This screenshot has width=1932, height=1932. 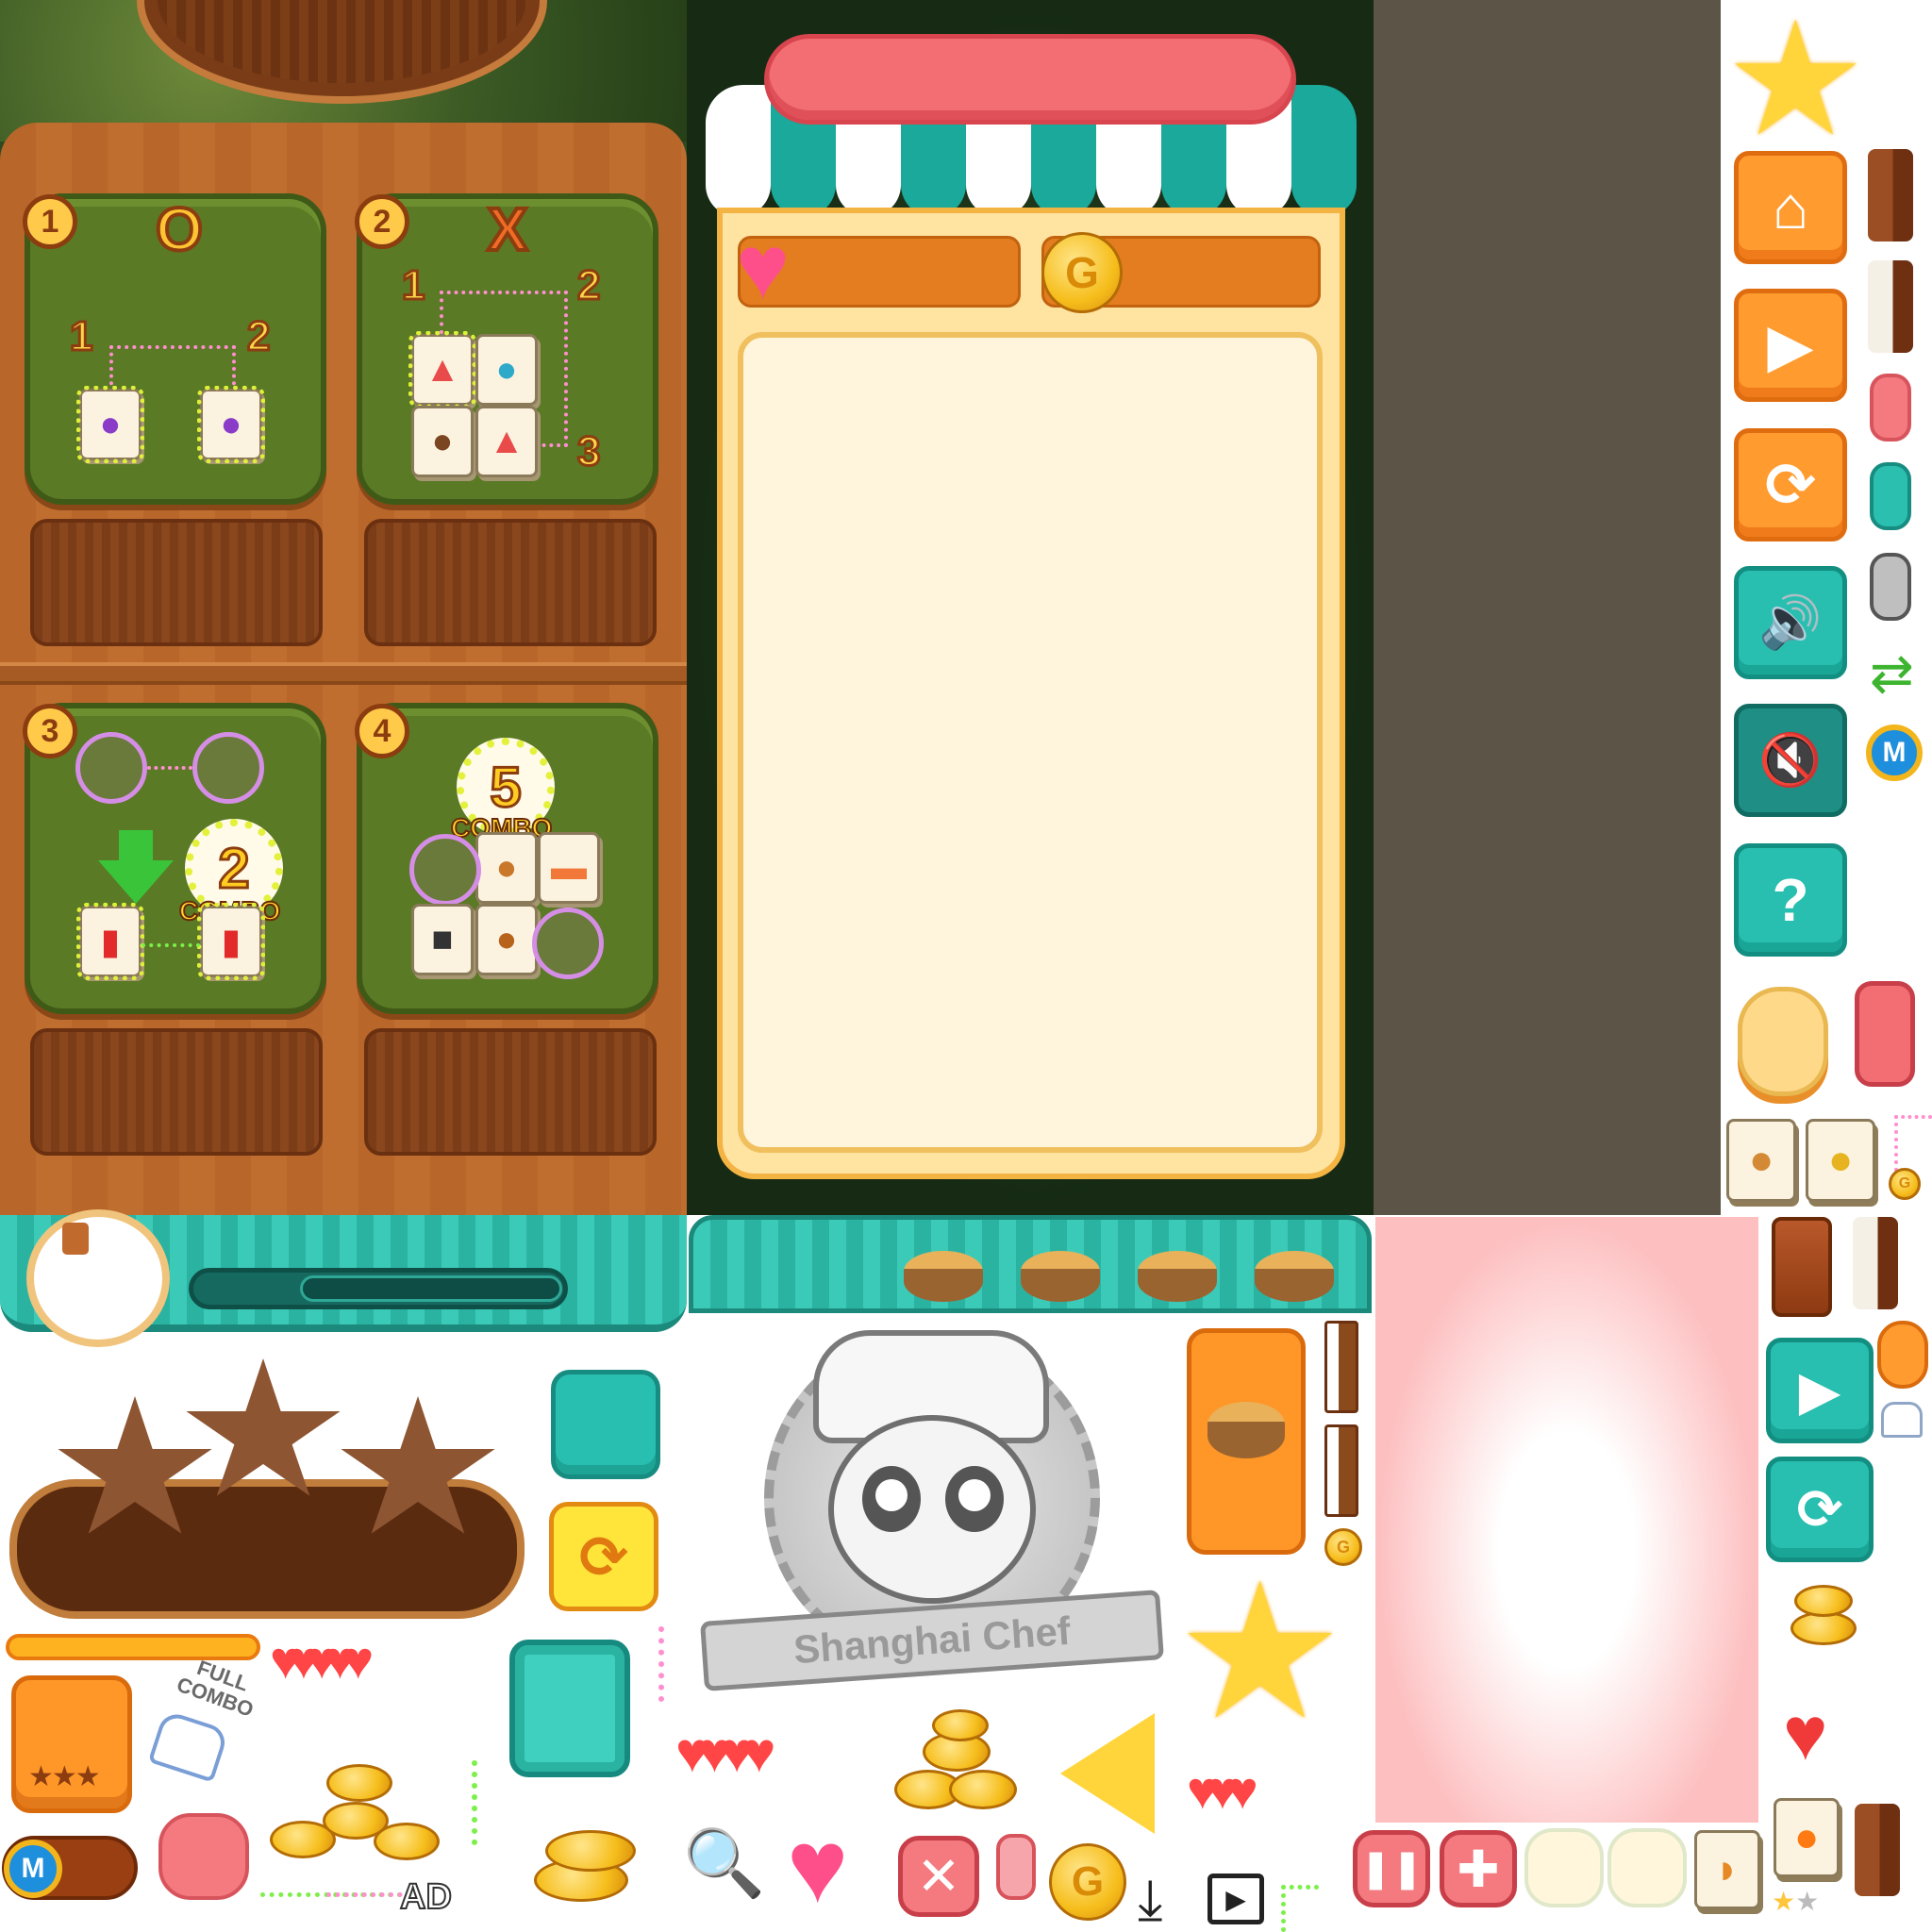 What do you see at coordinates (1903, 1355) in the screenshot?
I see `orange-oval-button` at bounding box center [1903, 1355].